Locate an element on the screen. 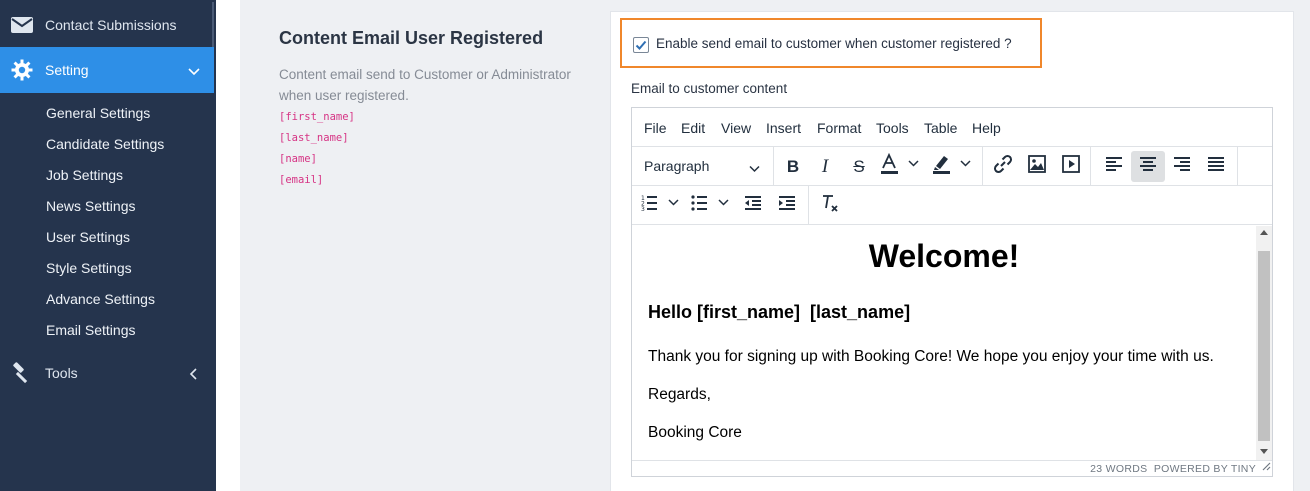  align-center-icon is located at coordinates (1148, 166).